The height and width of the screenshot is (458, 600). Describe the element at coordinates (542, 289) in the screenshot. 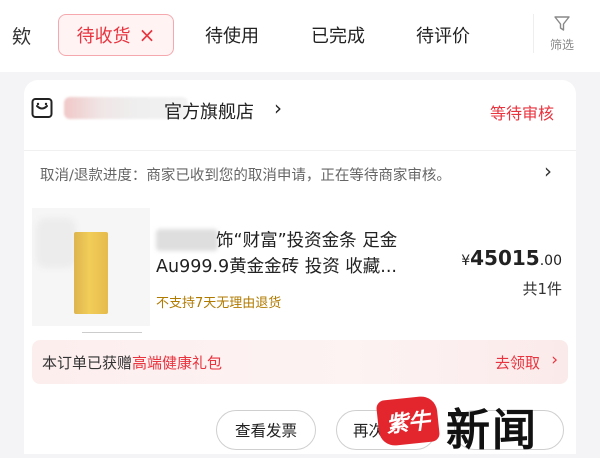

I see `item-quantity: 共1件` at that location.